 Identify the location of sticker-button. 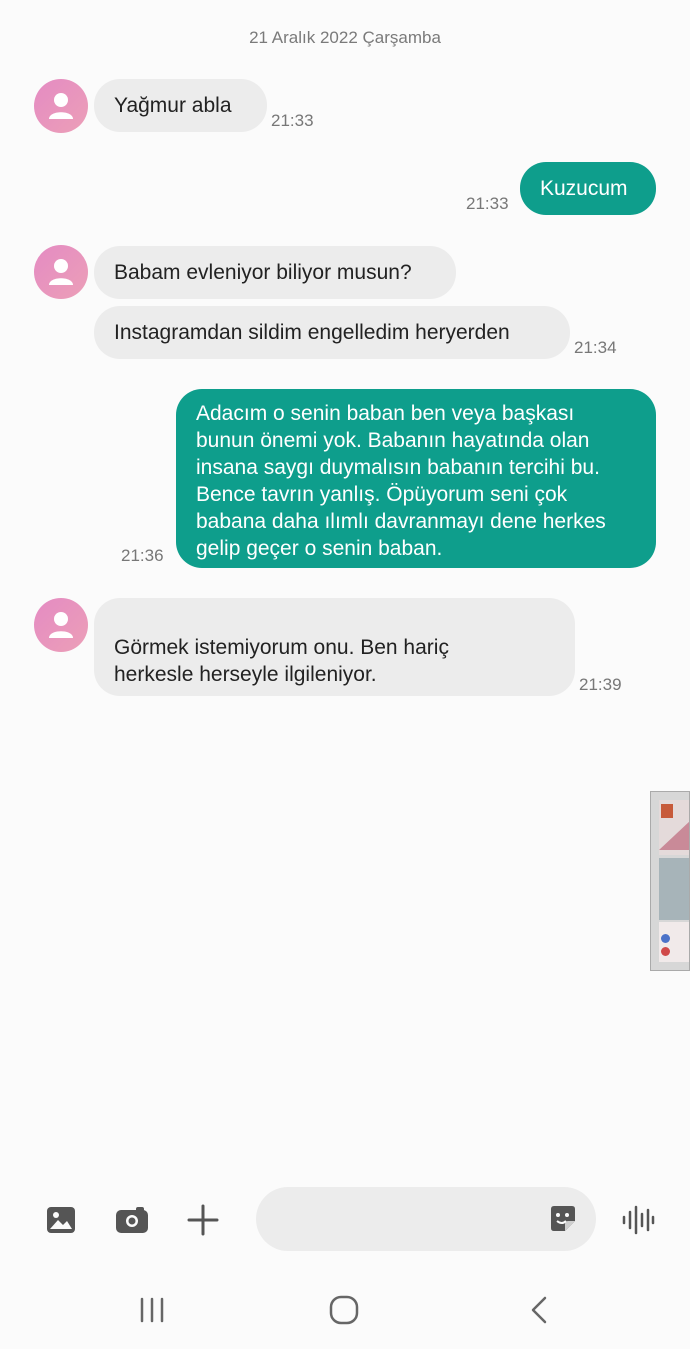
(563, 1219).